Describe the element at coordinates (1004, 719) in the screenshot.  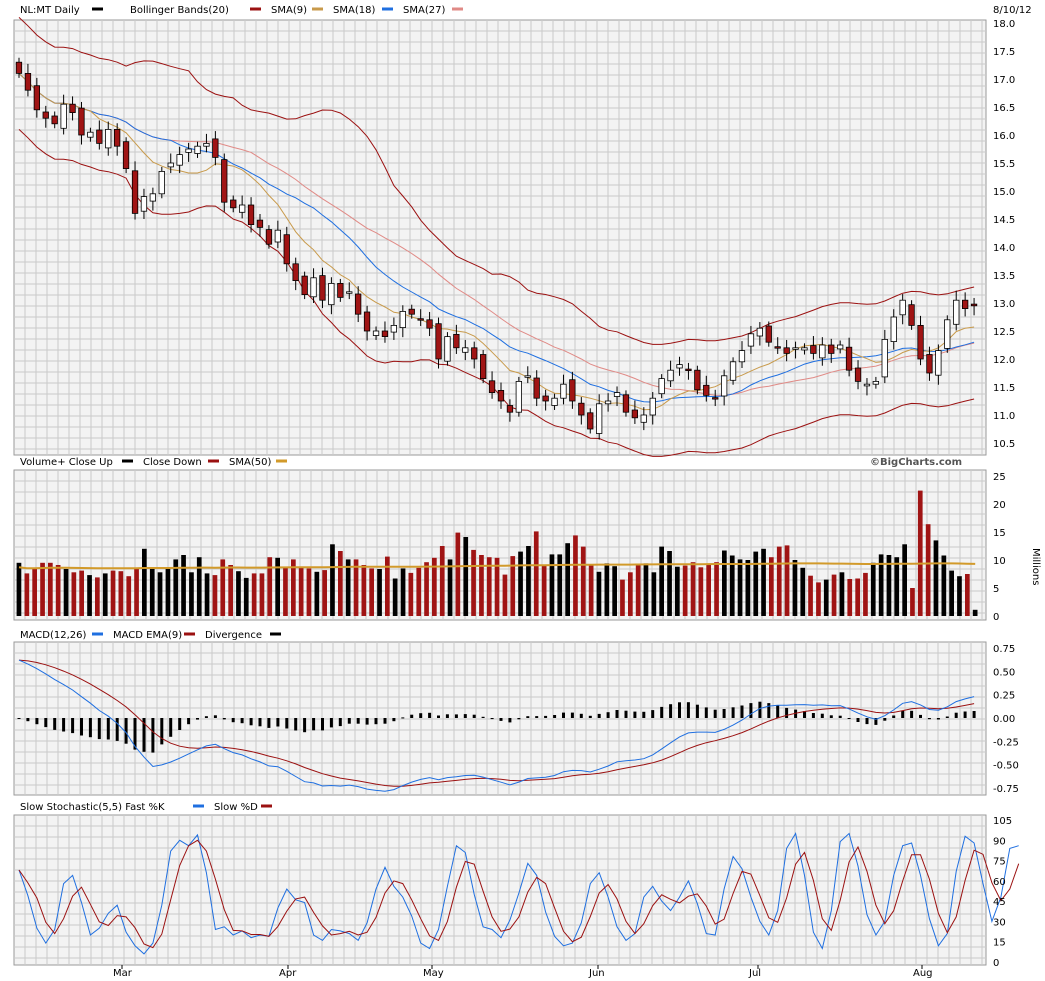
I see `macd-axis-tick-label: 0.00` at that location.